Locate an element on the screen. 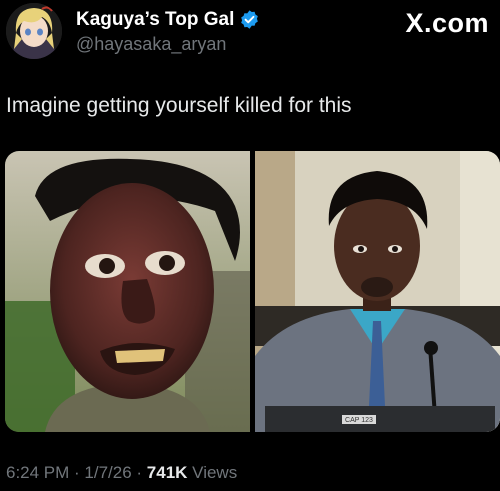  views-label: Views is located at coordinates (212, 472).